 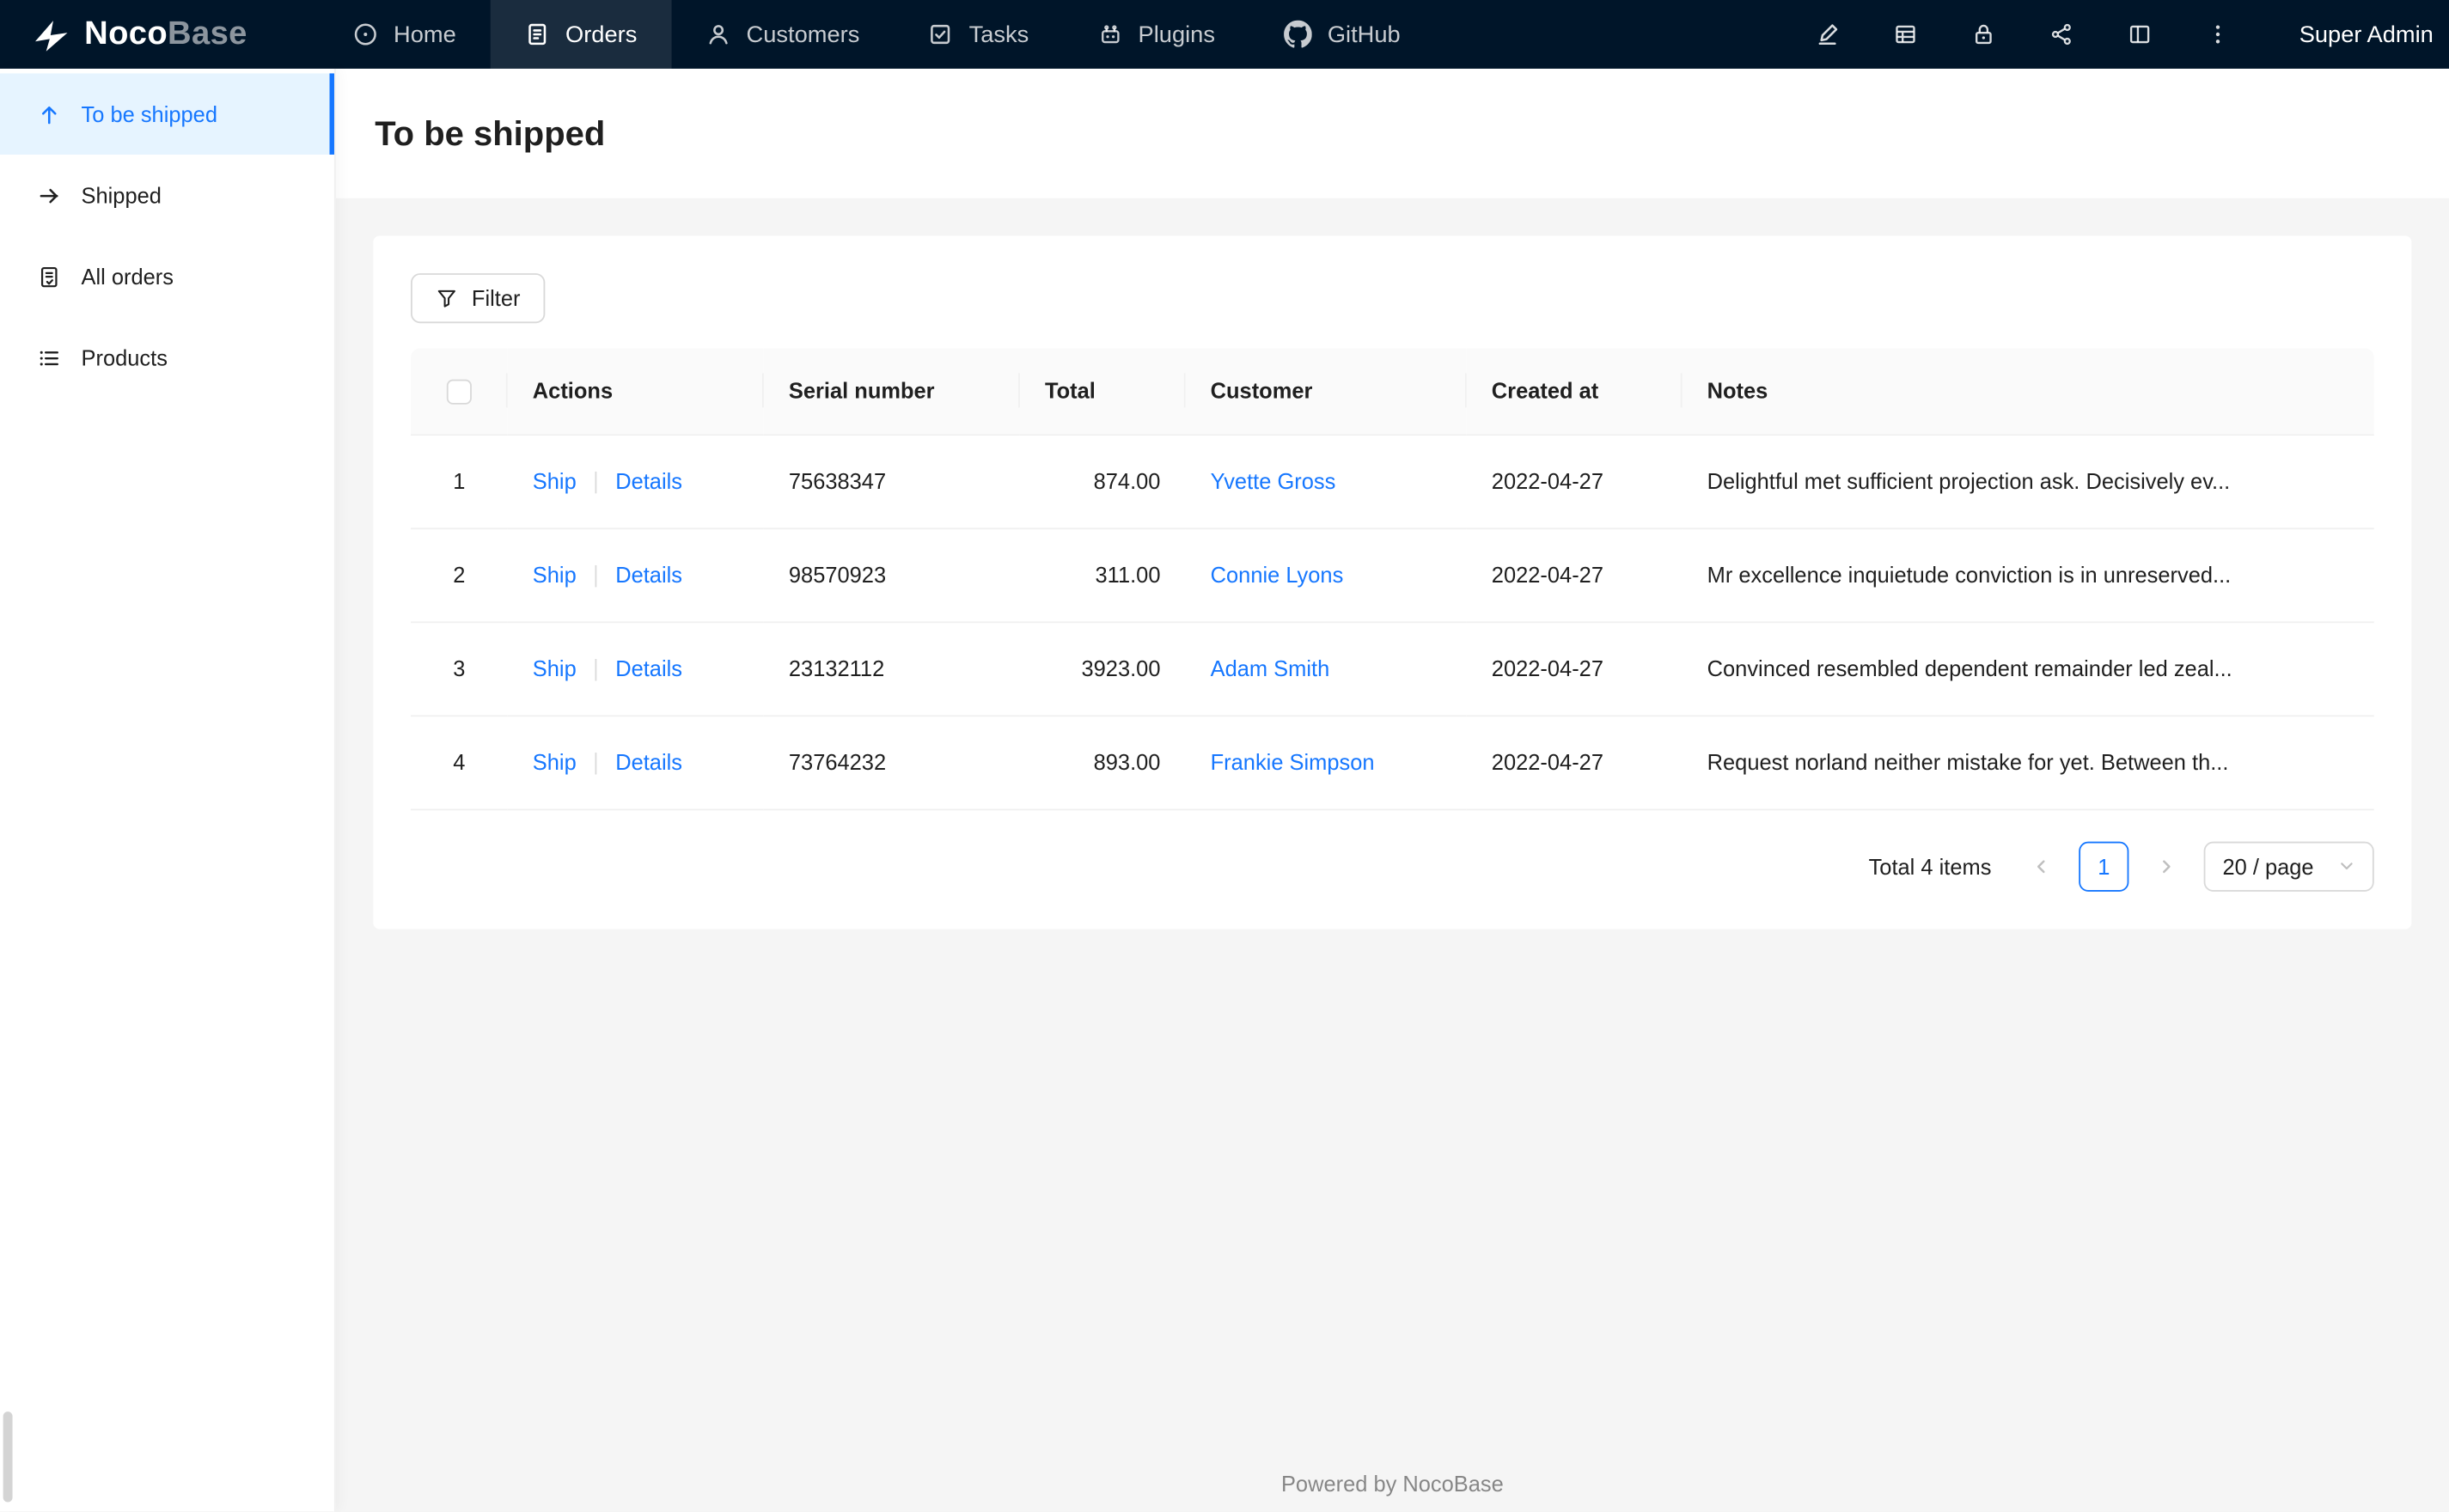 I want to click on nav-item-label: Customers, so click(x=803, y=34).